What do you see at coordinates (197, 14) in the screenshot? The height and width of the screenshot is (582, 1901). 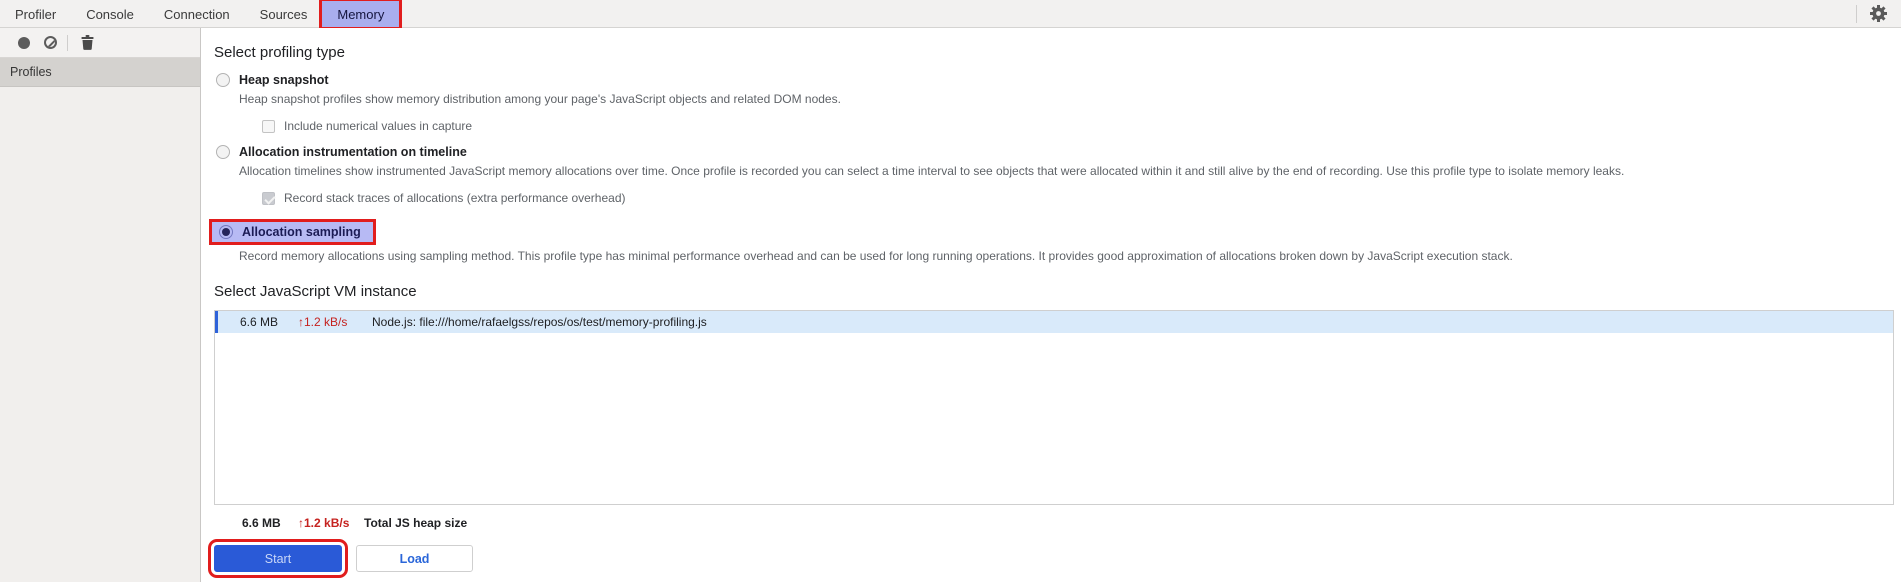 I see `tab-connection: Connection` at bounding box center [197, 14].